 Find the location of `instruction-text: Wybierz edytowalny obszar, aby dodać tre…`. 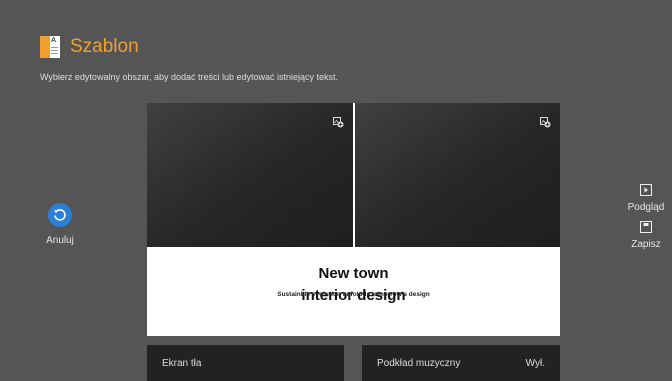

instruction-text: Wybierz edytowalny obszar, aby dodać tre… is located at coordinates (189, 77).